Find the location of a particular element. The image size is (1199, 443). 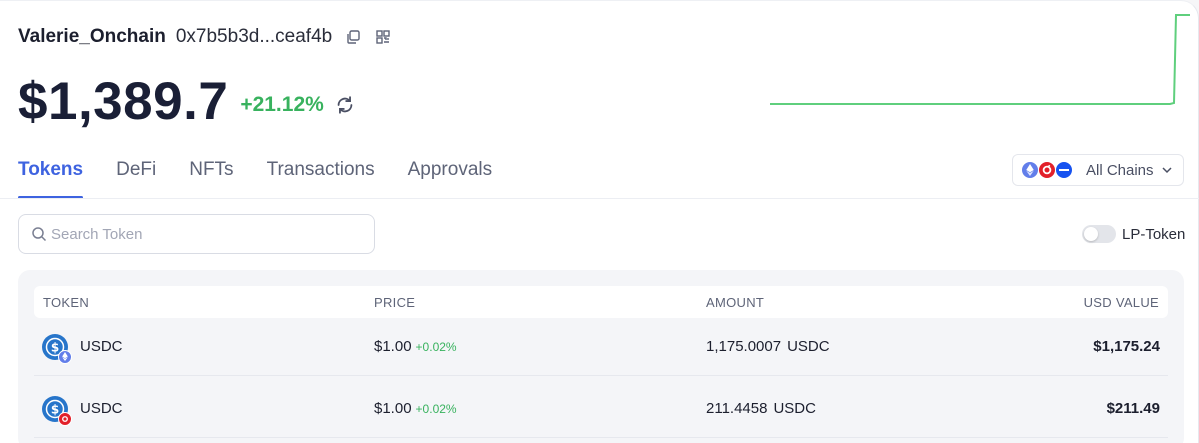

chain-filter-dropdown: All Chains is located at coordinates (1098, 170).